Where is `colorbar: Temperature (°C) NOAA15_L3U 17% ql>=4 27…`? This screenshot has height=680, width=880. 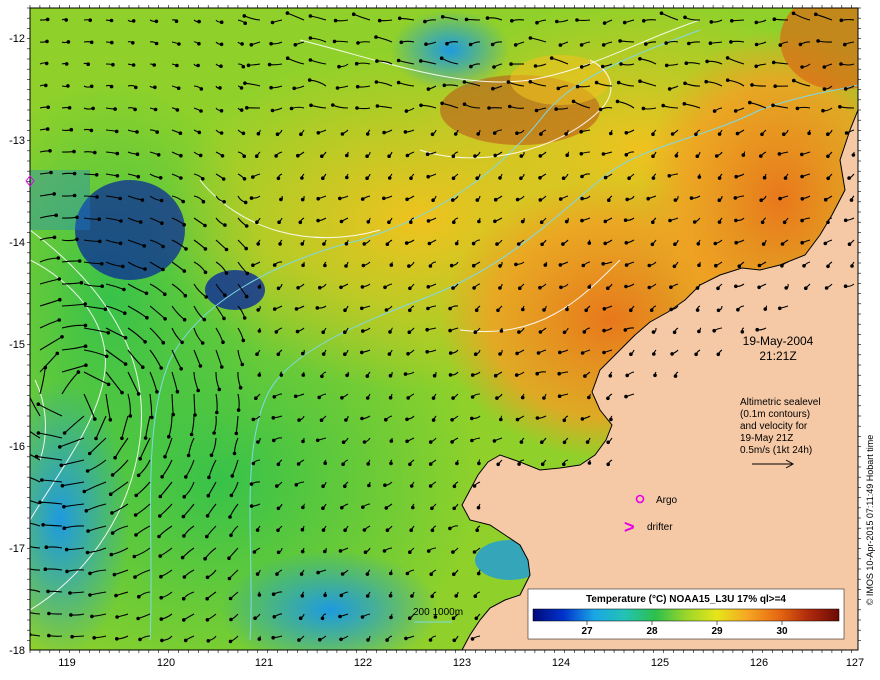
colorbar: Temperature (°C) NOAA15_L3U 17% ql>=4 27… is located at coordinates (686, 614).